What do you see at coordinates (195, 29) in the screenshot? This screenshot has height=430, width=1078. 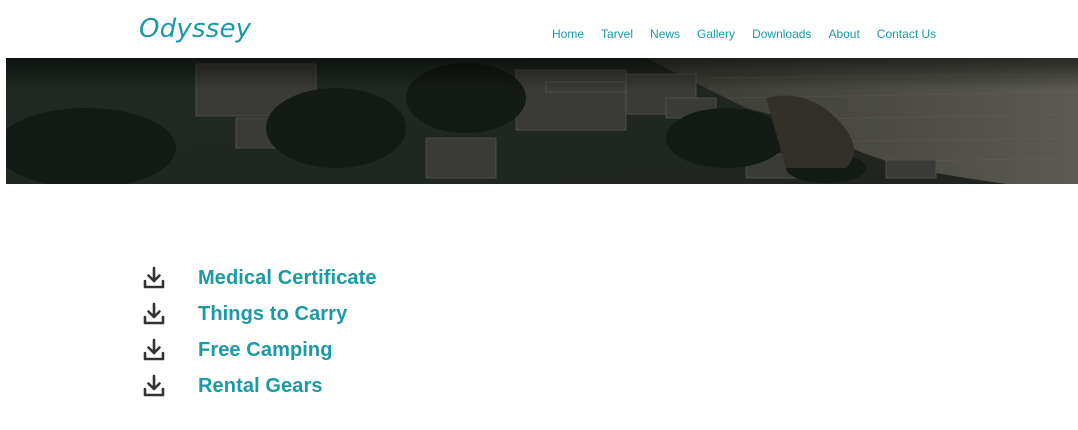 I see `site-logo: Odyssey` at bounding box center [195, 29].